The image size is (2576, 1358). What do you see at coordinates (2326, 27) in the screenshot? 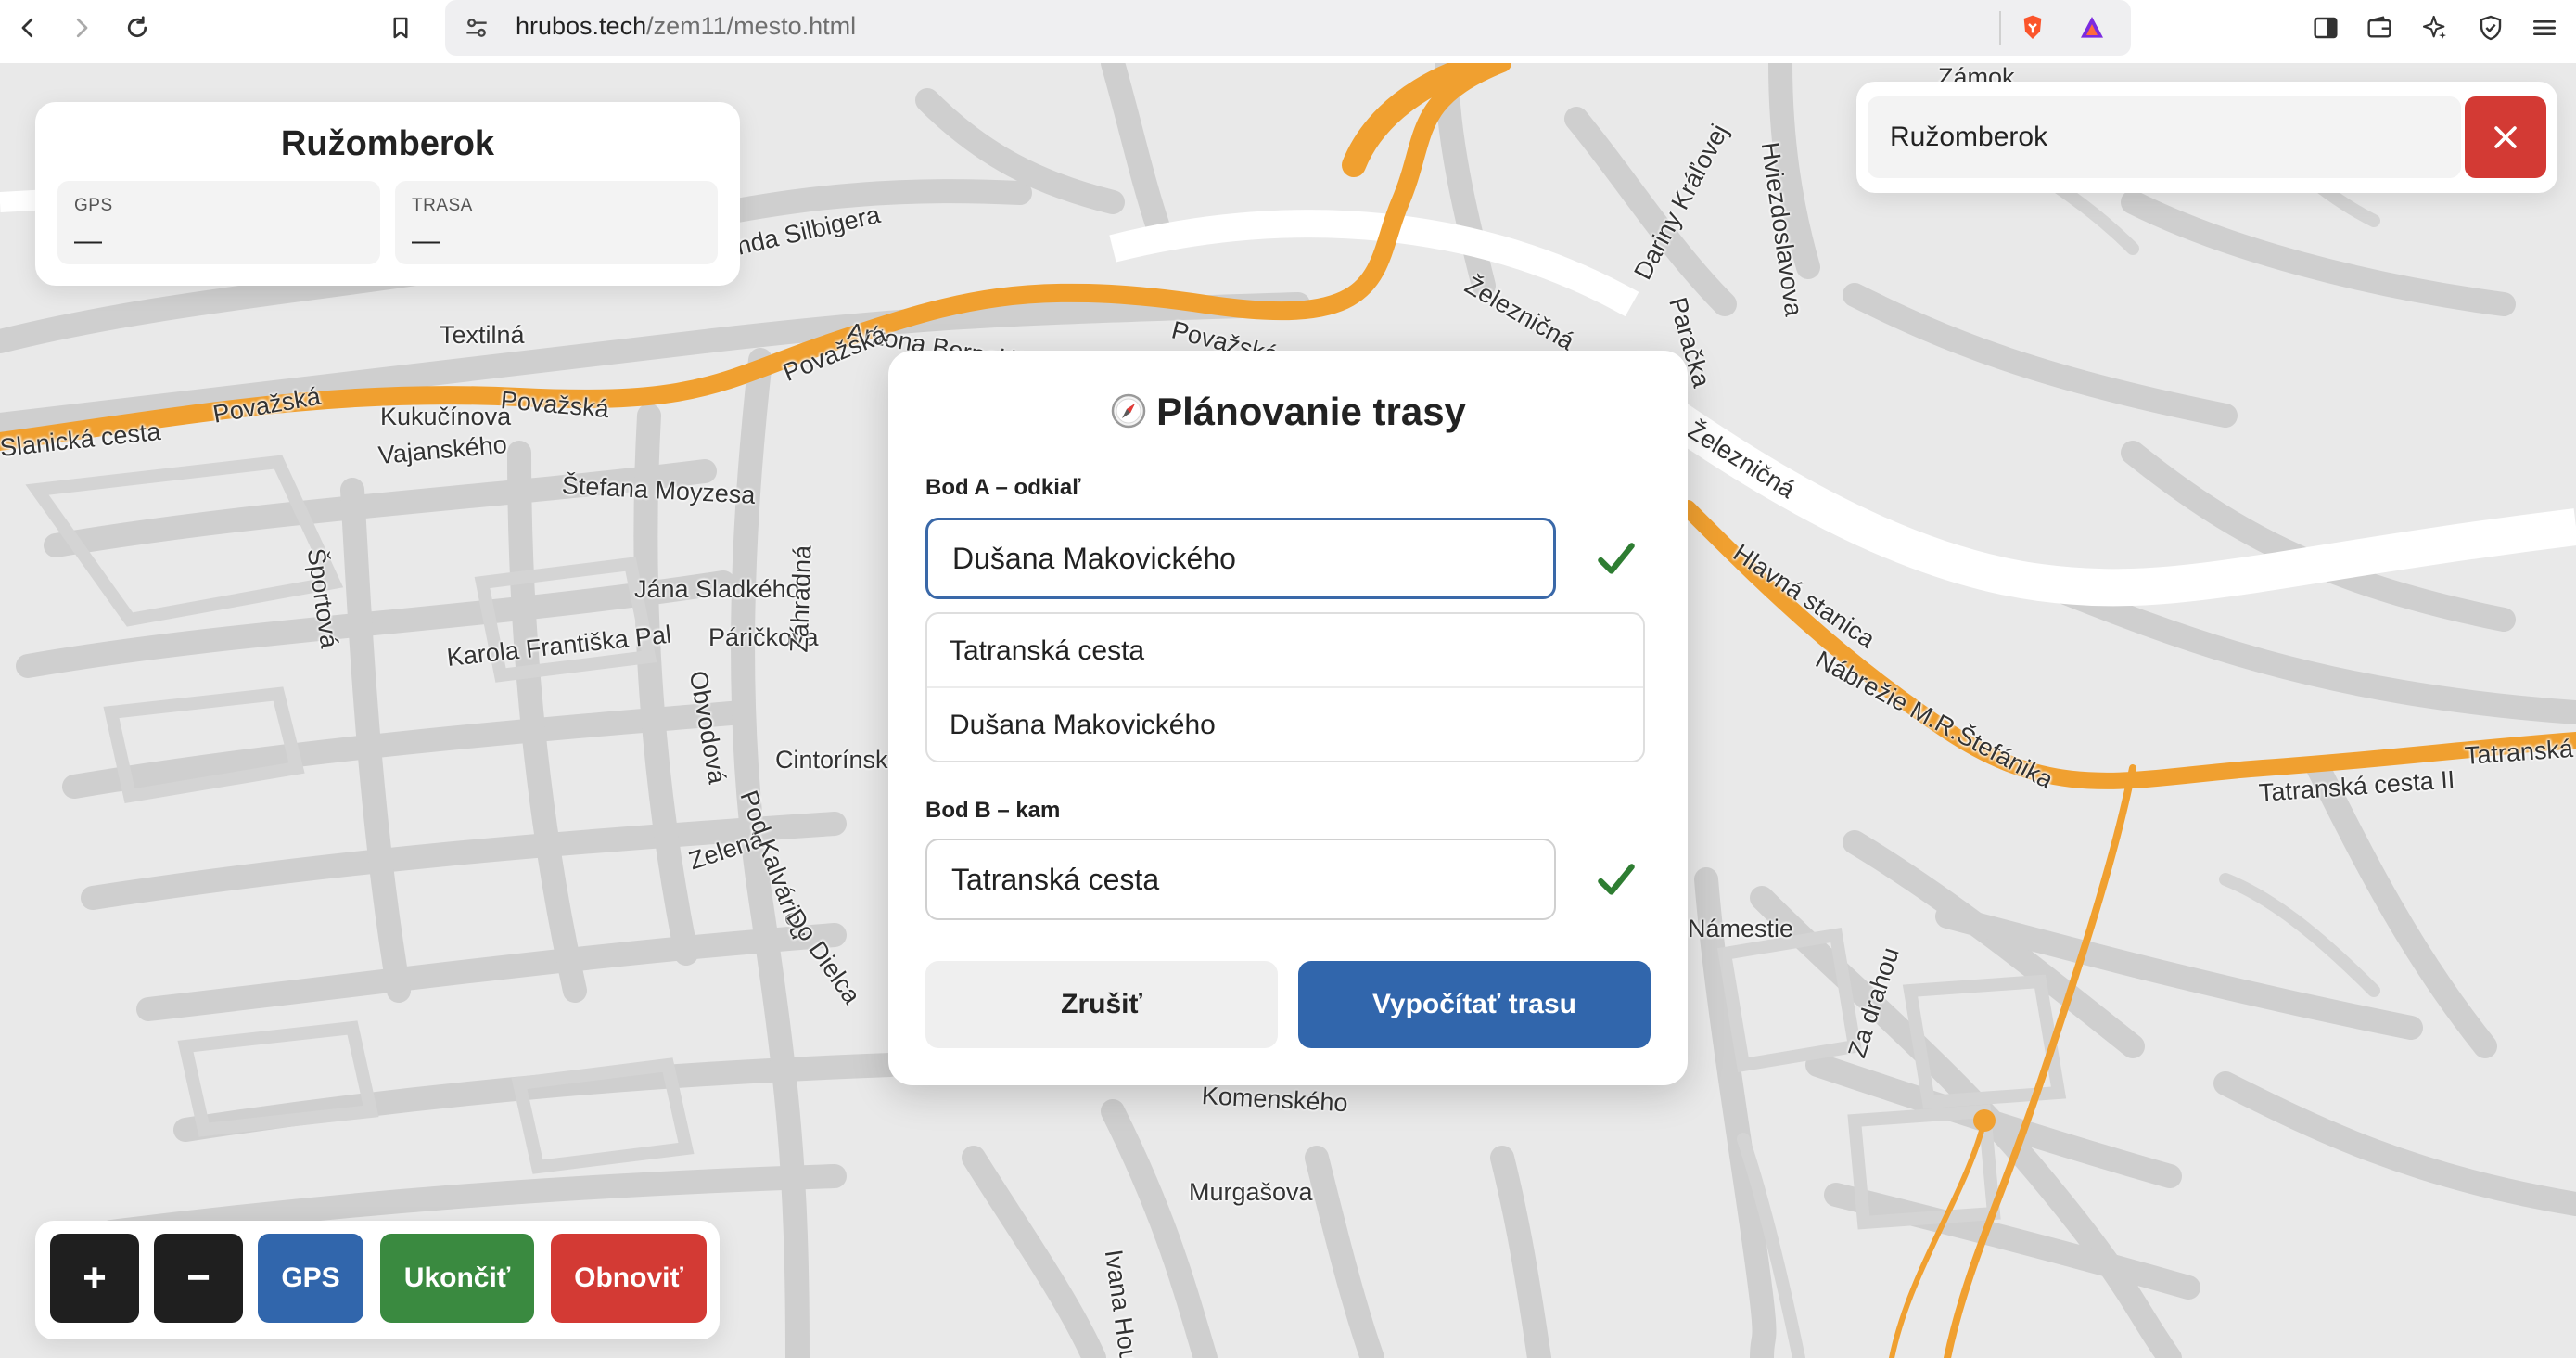
I see `sidebar-icon` at bounding box center [2326, 27].